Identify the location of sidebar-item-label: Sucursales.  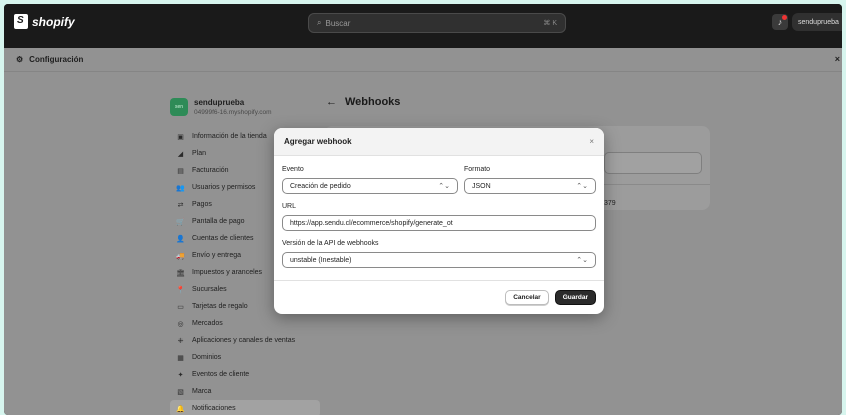
(209, 289).